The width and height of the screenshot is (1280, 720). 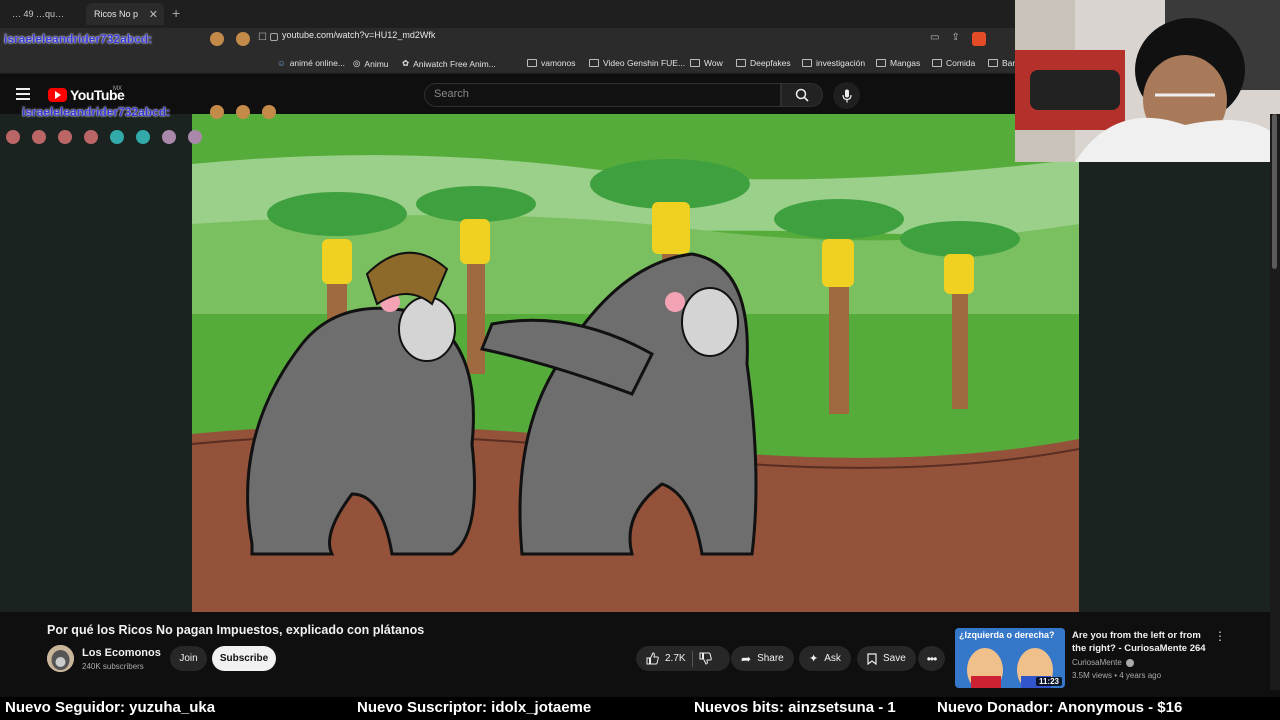 What do you see at coordinates (406, 63) in the screenshot?
I see `aniwatch-icon: ✿` at bounding box center [406, 63].